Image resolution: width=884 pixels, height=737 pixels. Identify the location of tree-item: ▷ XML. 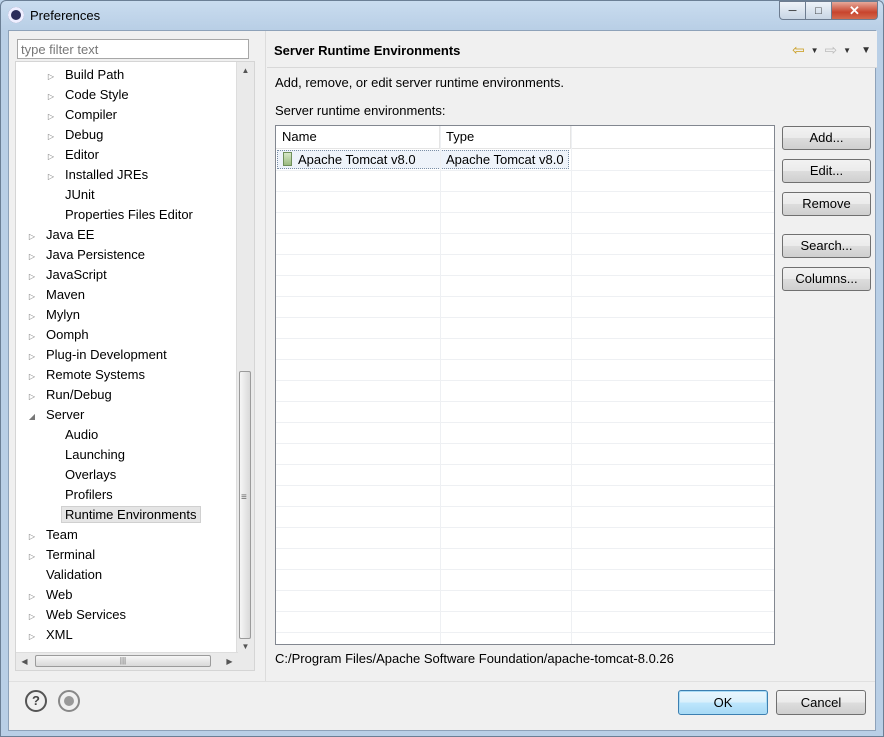
(50, 635).